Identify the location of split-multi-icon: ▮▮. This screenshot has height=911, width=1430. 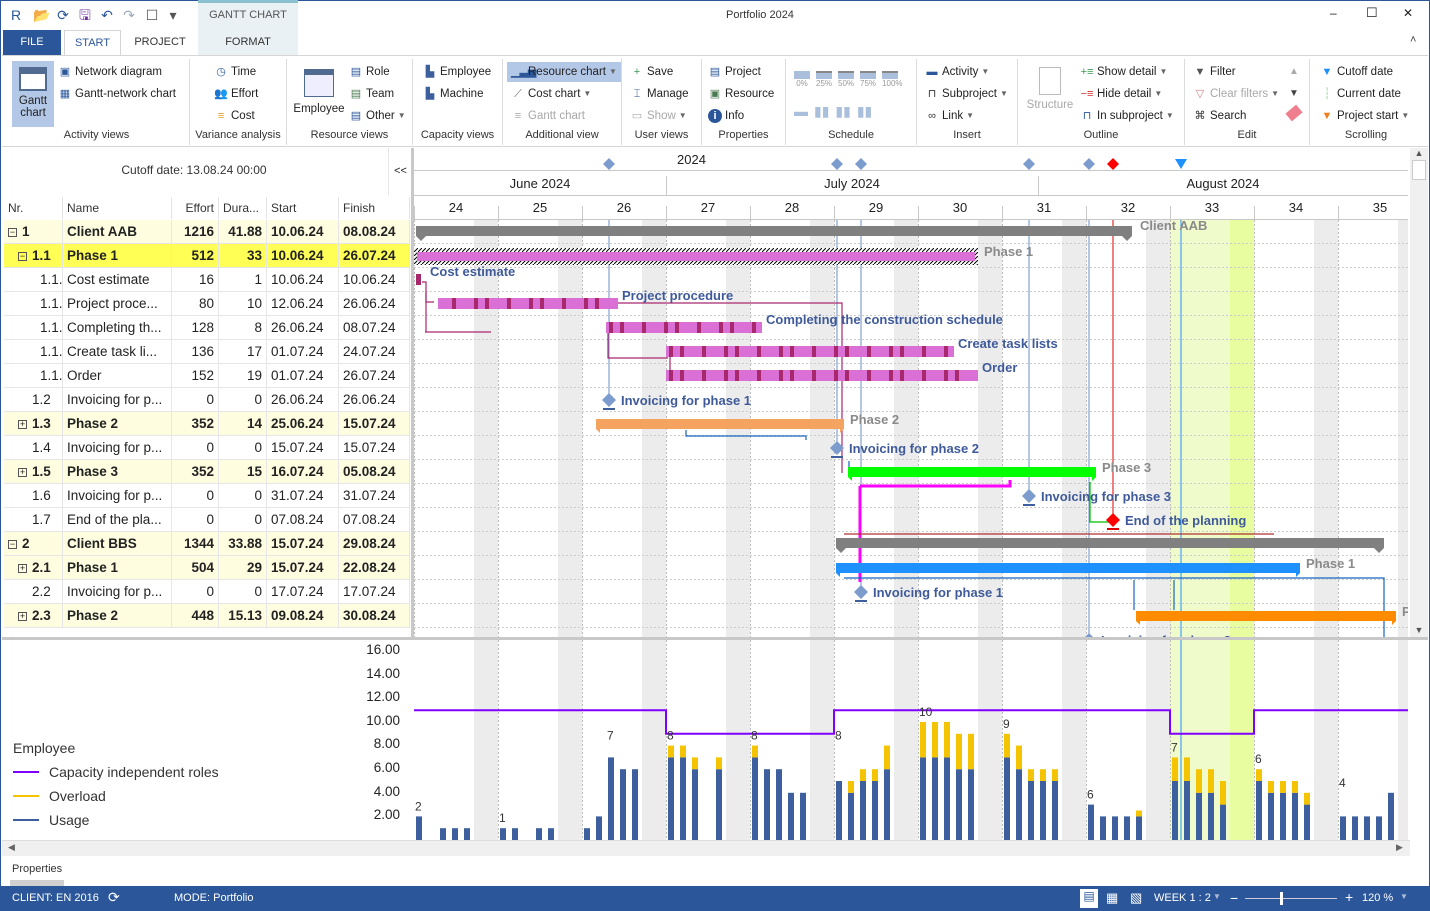
(842, 111).